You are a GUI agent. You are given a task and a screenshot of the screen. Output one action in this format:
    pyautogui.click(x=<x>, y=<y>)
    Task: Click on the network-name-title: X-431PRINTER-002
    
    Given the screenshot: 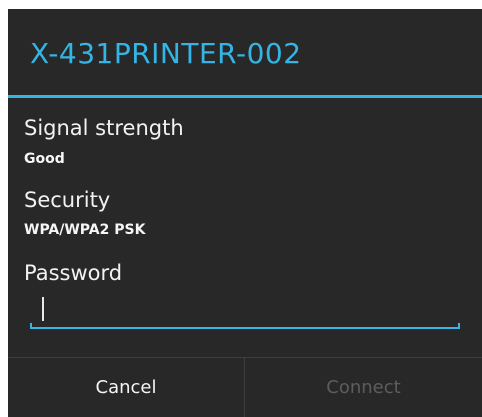 What is the action you would take?
    pyautogui.click(x=166, y=53)
    